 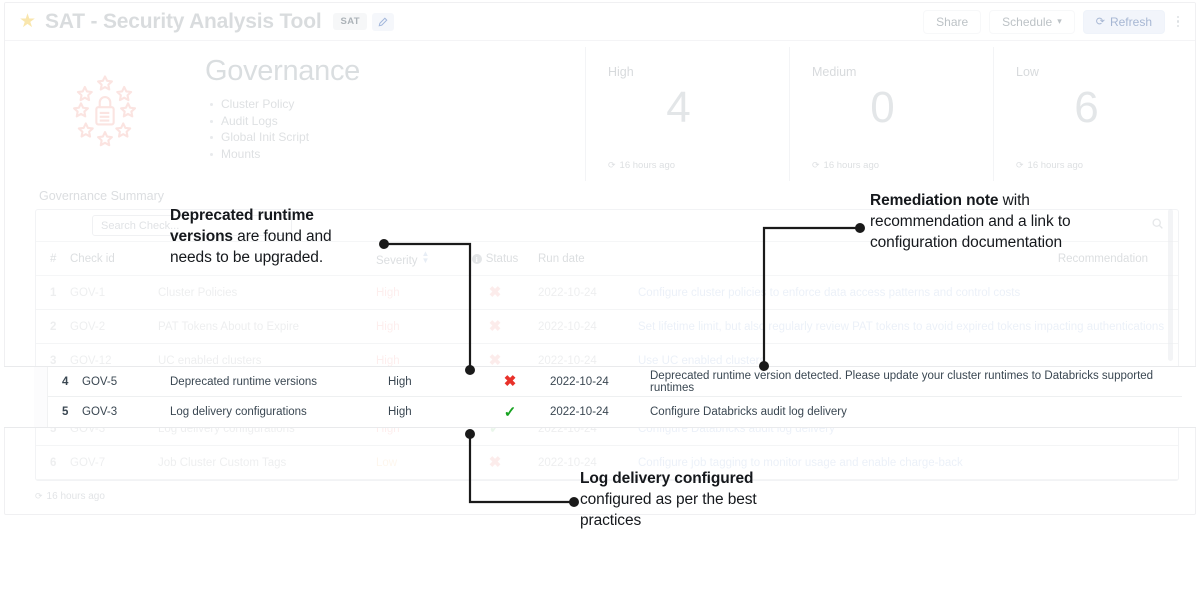 I want to click on hero-bullet-item: Audit Logs, so click(x=397, y=121).